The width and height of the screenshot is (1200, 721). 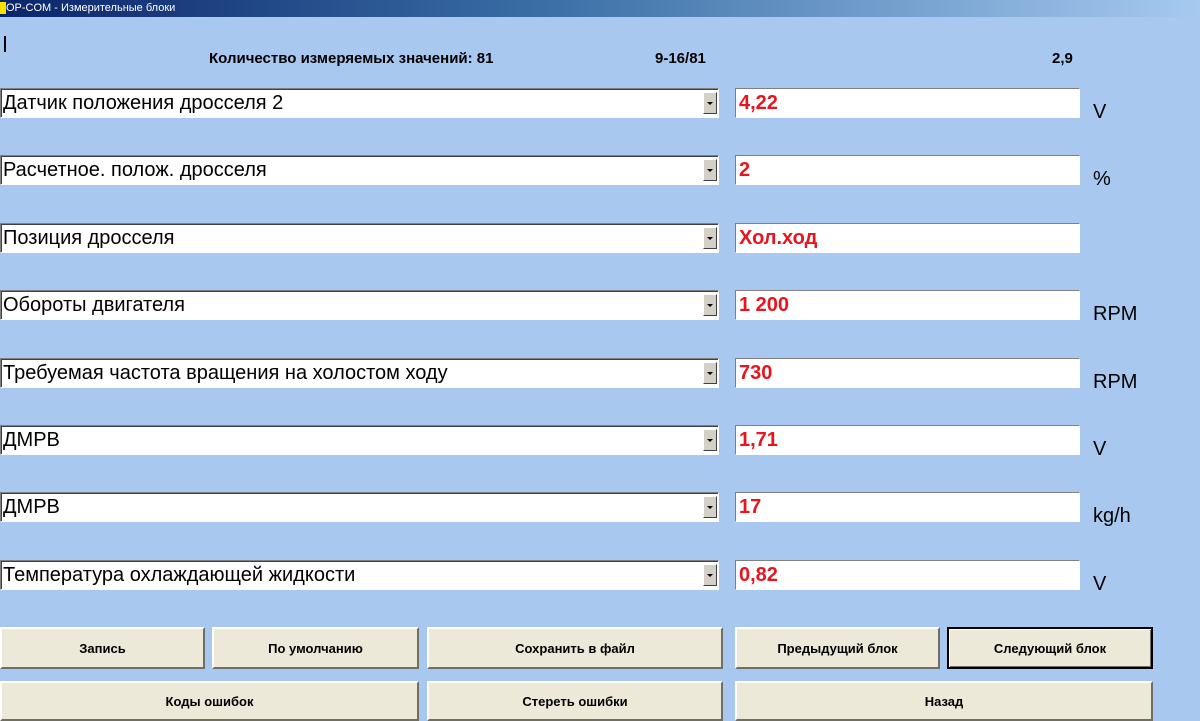 I want to click on error-codes-button: Коды ошибок, so click(x=209, y=701).